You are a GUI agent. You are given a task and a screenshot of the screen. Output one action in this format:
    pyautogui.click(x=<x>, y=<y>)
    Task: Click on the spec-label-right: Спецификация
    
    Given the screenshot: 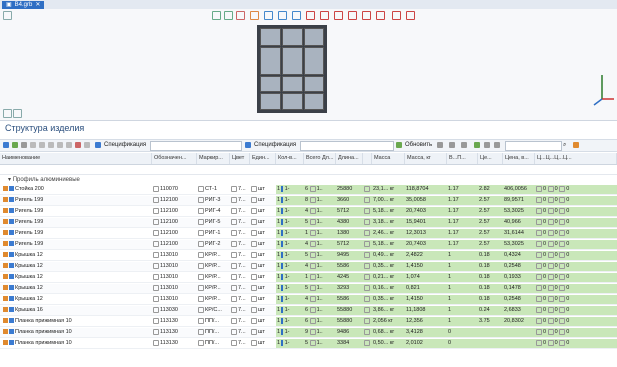 What is the action you would take?
    pyautogui.click(x=275, y=145)
    